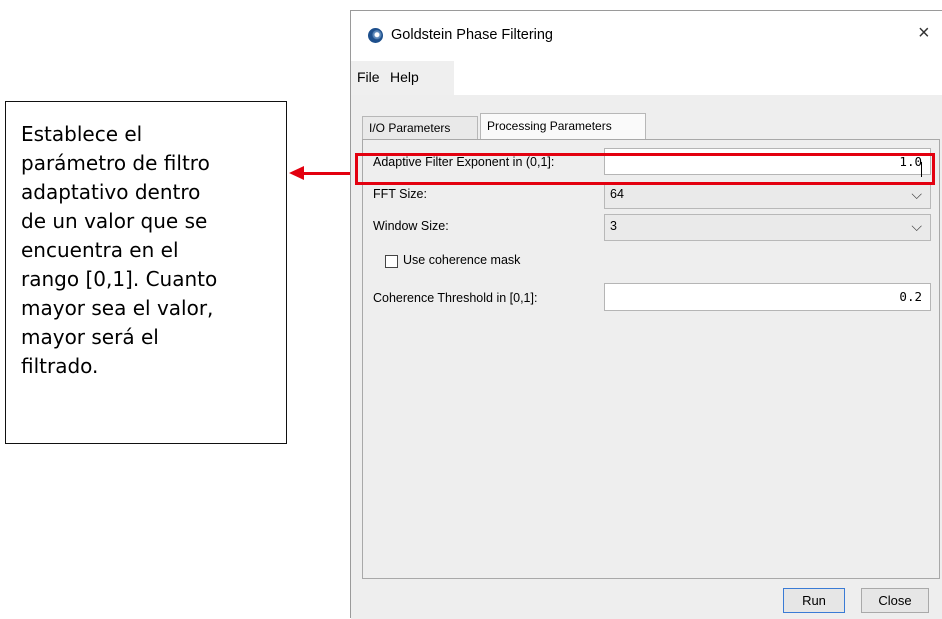 This screenshot has width=942, height=619. I want to click on menu-help: Help, so click(404, 77).